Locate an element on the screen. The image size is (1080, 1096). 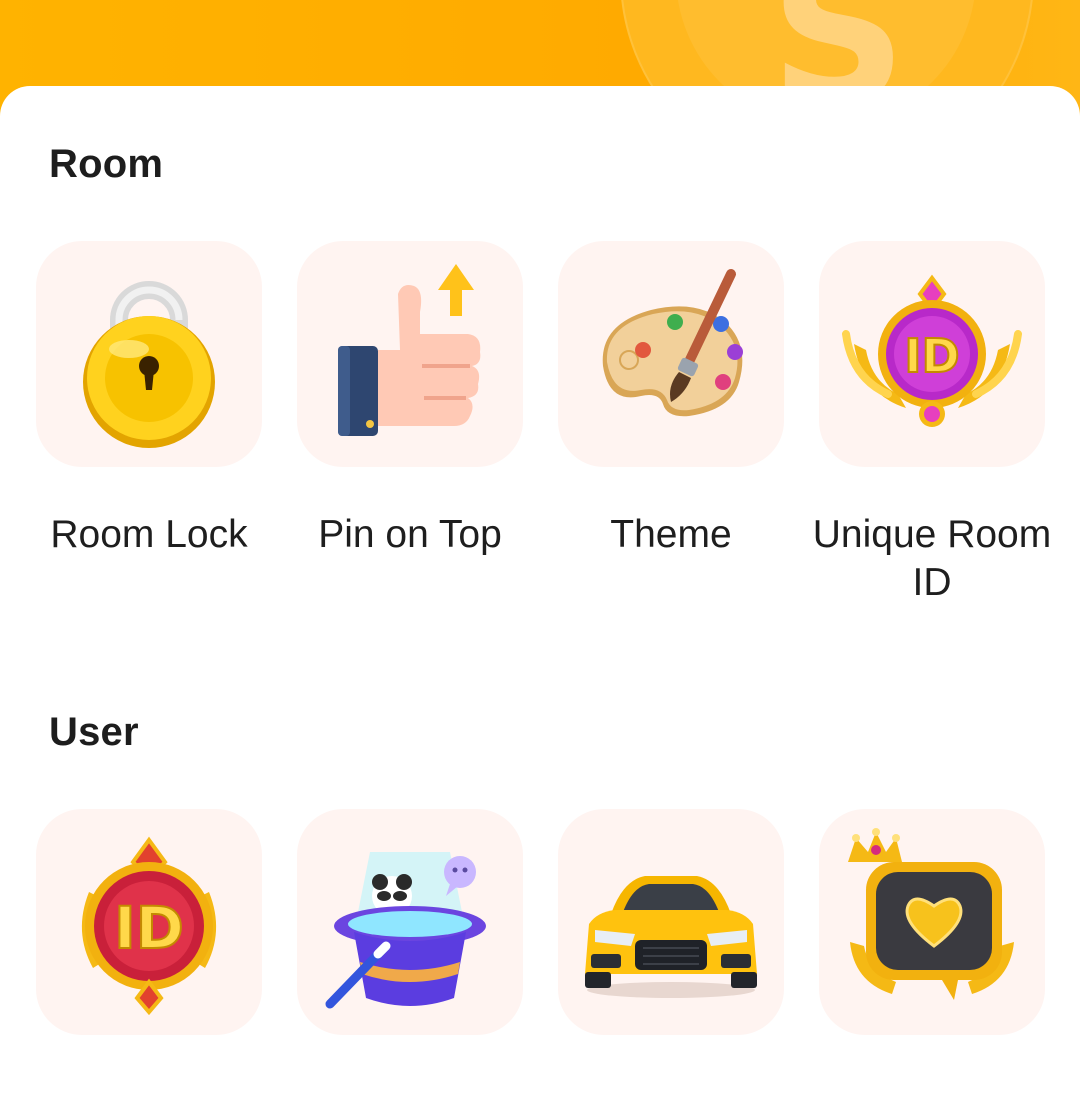
tile-room-lock is located at coordinates (149, 354).